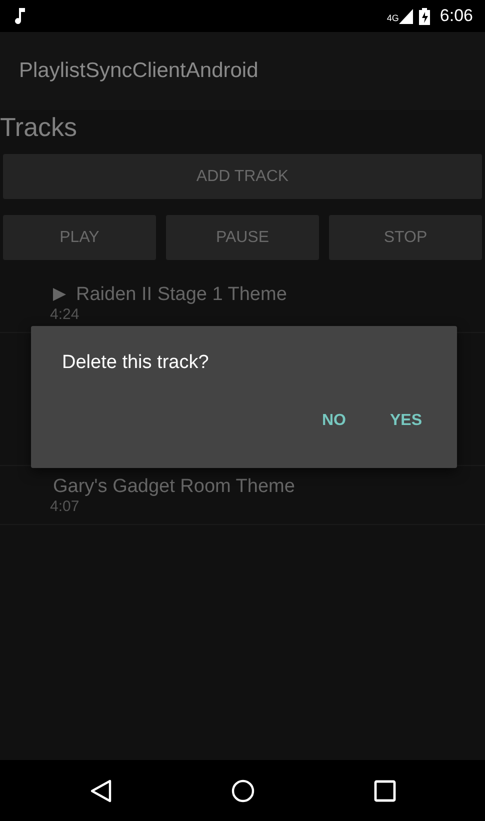 The height and width of the screenshot is (821, 485). Describe the element at coordinates (385, 791) in the screenshot. I see `recents-icon` at that location.